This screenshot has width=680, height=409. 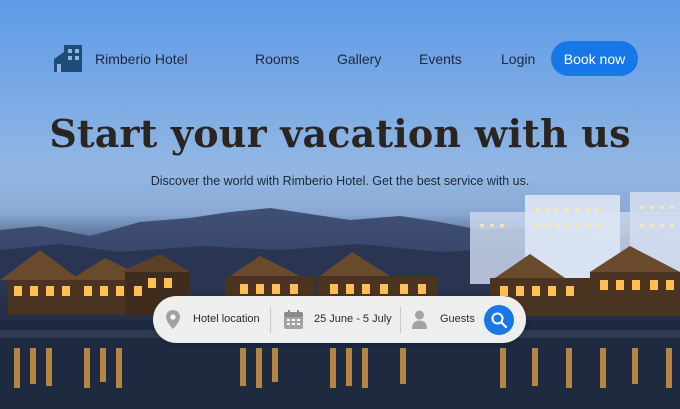 What do you see at coordinates (440, 59) in the screenshot?
I see `nav-link-events: Events` at bounding box center [440, 59].